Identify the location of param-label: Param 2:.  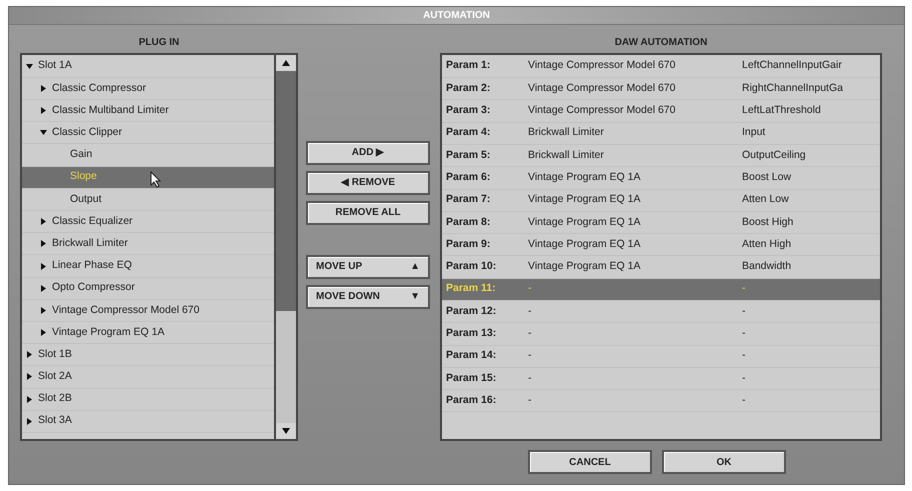
(469, 88).